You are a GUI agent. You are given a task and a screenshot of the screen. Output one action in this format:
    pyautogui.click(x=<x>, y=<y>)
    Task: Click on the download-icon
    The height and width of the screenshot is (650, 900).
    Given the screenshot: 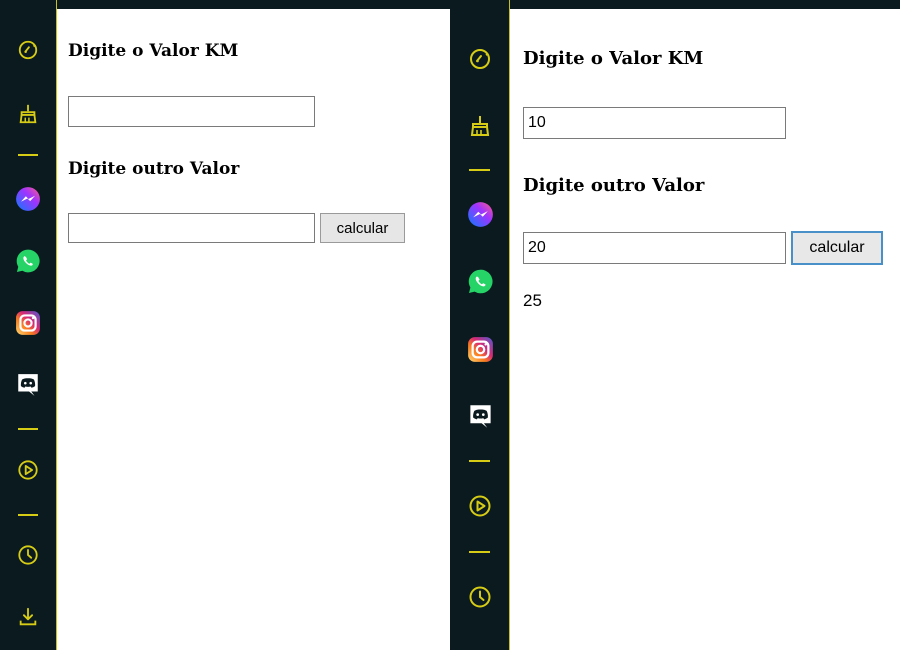 What is the action you would take?
    pyautogui.click(x=28, y=617)
    